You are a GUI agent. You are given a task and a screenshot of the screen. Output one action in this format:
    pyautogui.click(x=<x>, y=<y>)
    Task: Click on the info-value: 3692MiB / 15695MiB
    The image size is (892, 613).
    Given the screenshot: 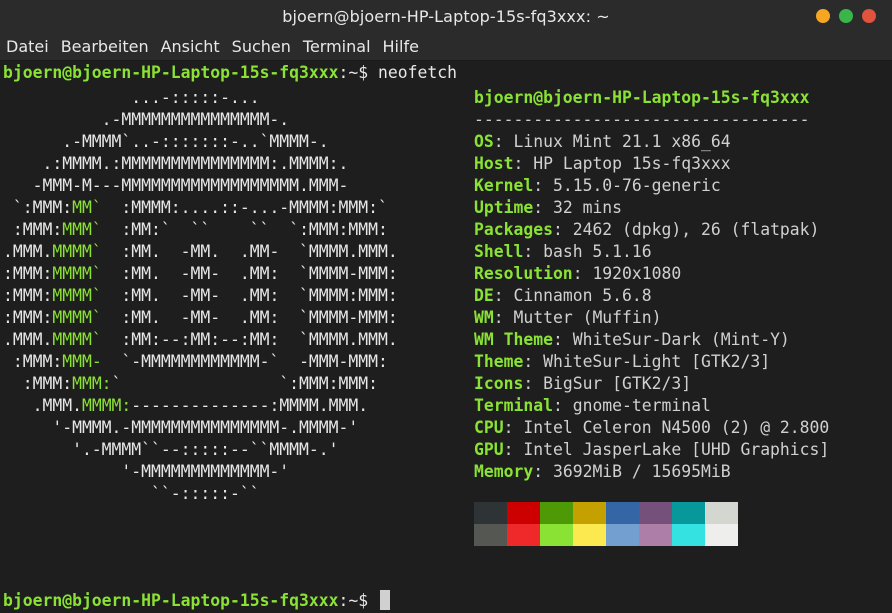 What is the action you would take?
    pyautogui.click(x=641, y=471)
    